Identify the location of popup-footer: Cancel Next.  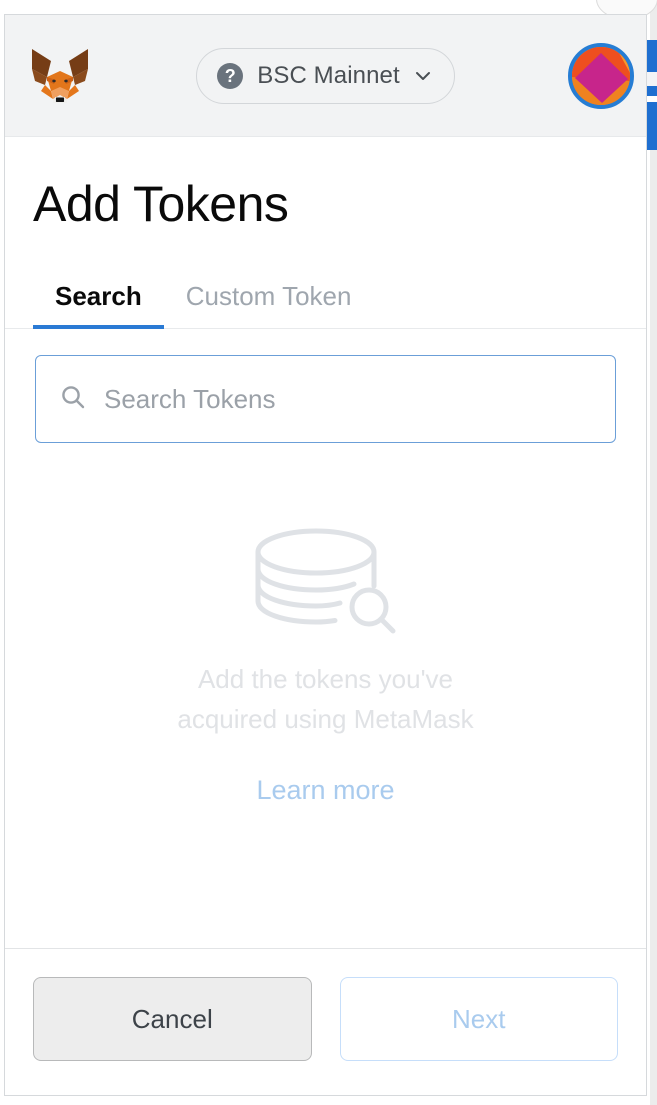
(325, 1021).